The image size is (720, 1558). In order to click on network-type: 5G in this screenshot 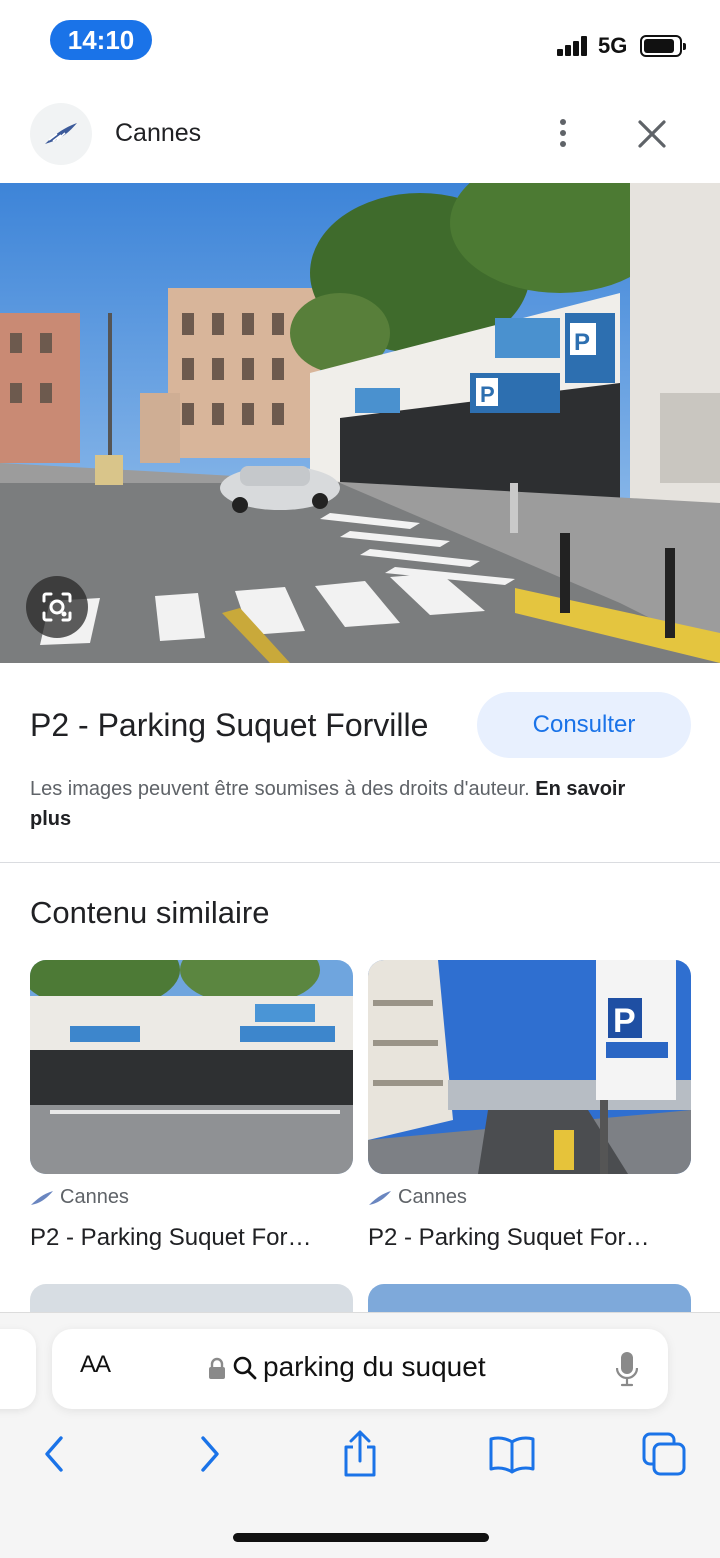, I will do `click(613, 45)`.